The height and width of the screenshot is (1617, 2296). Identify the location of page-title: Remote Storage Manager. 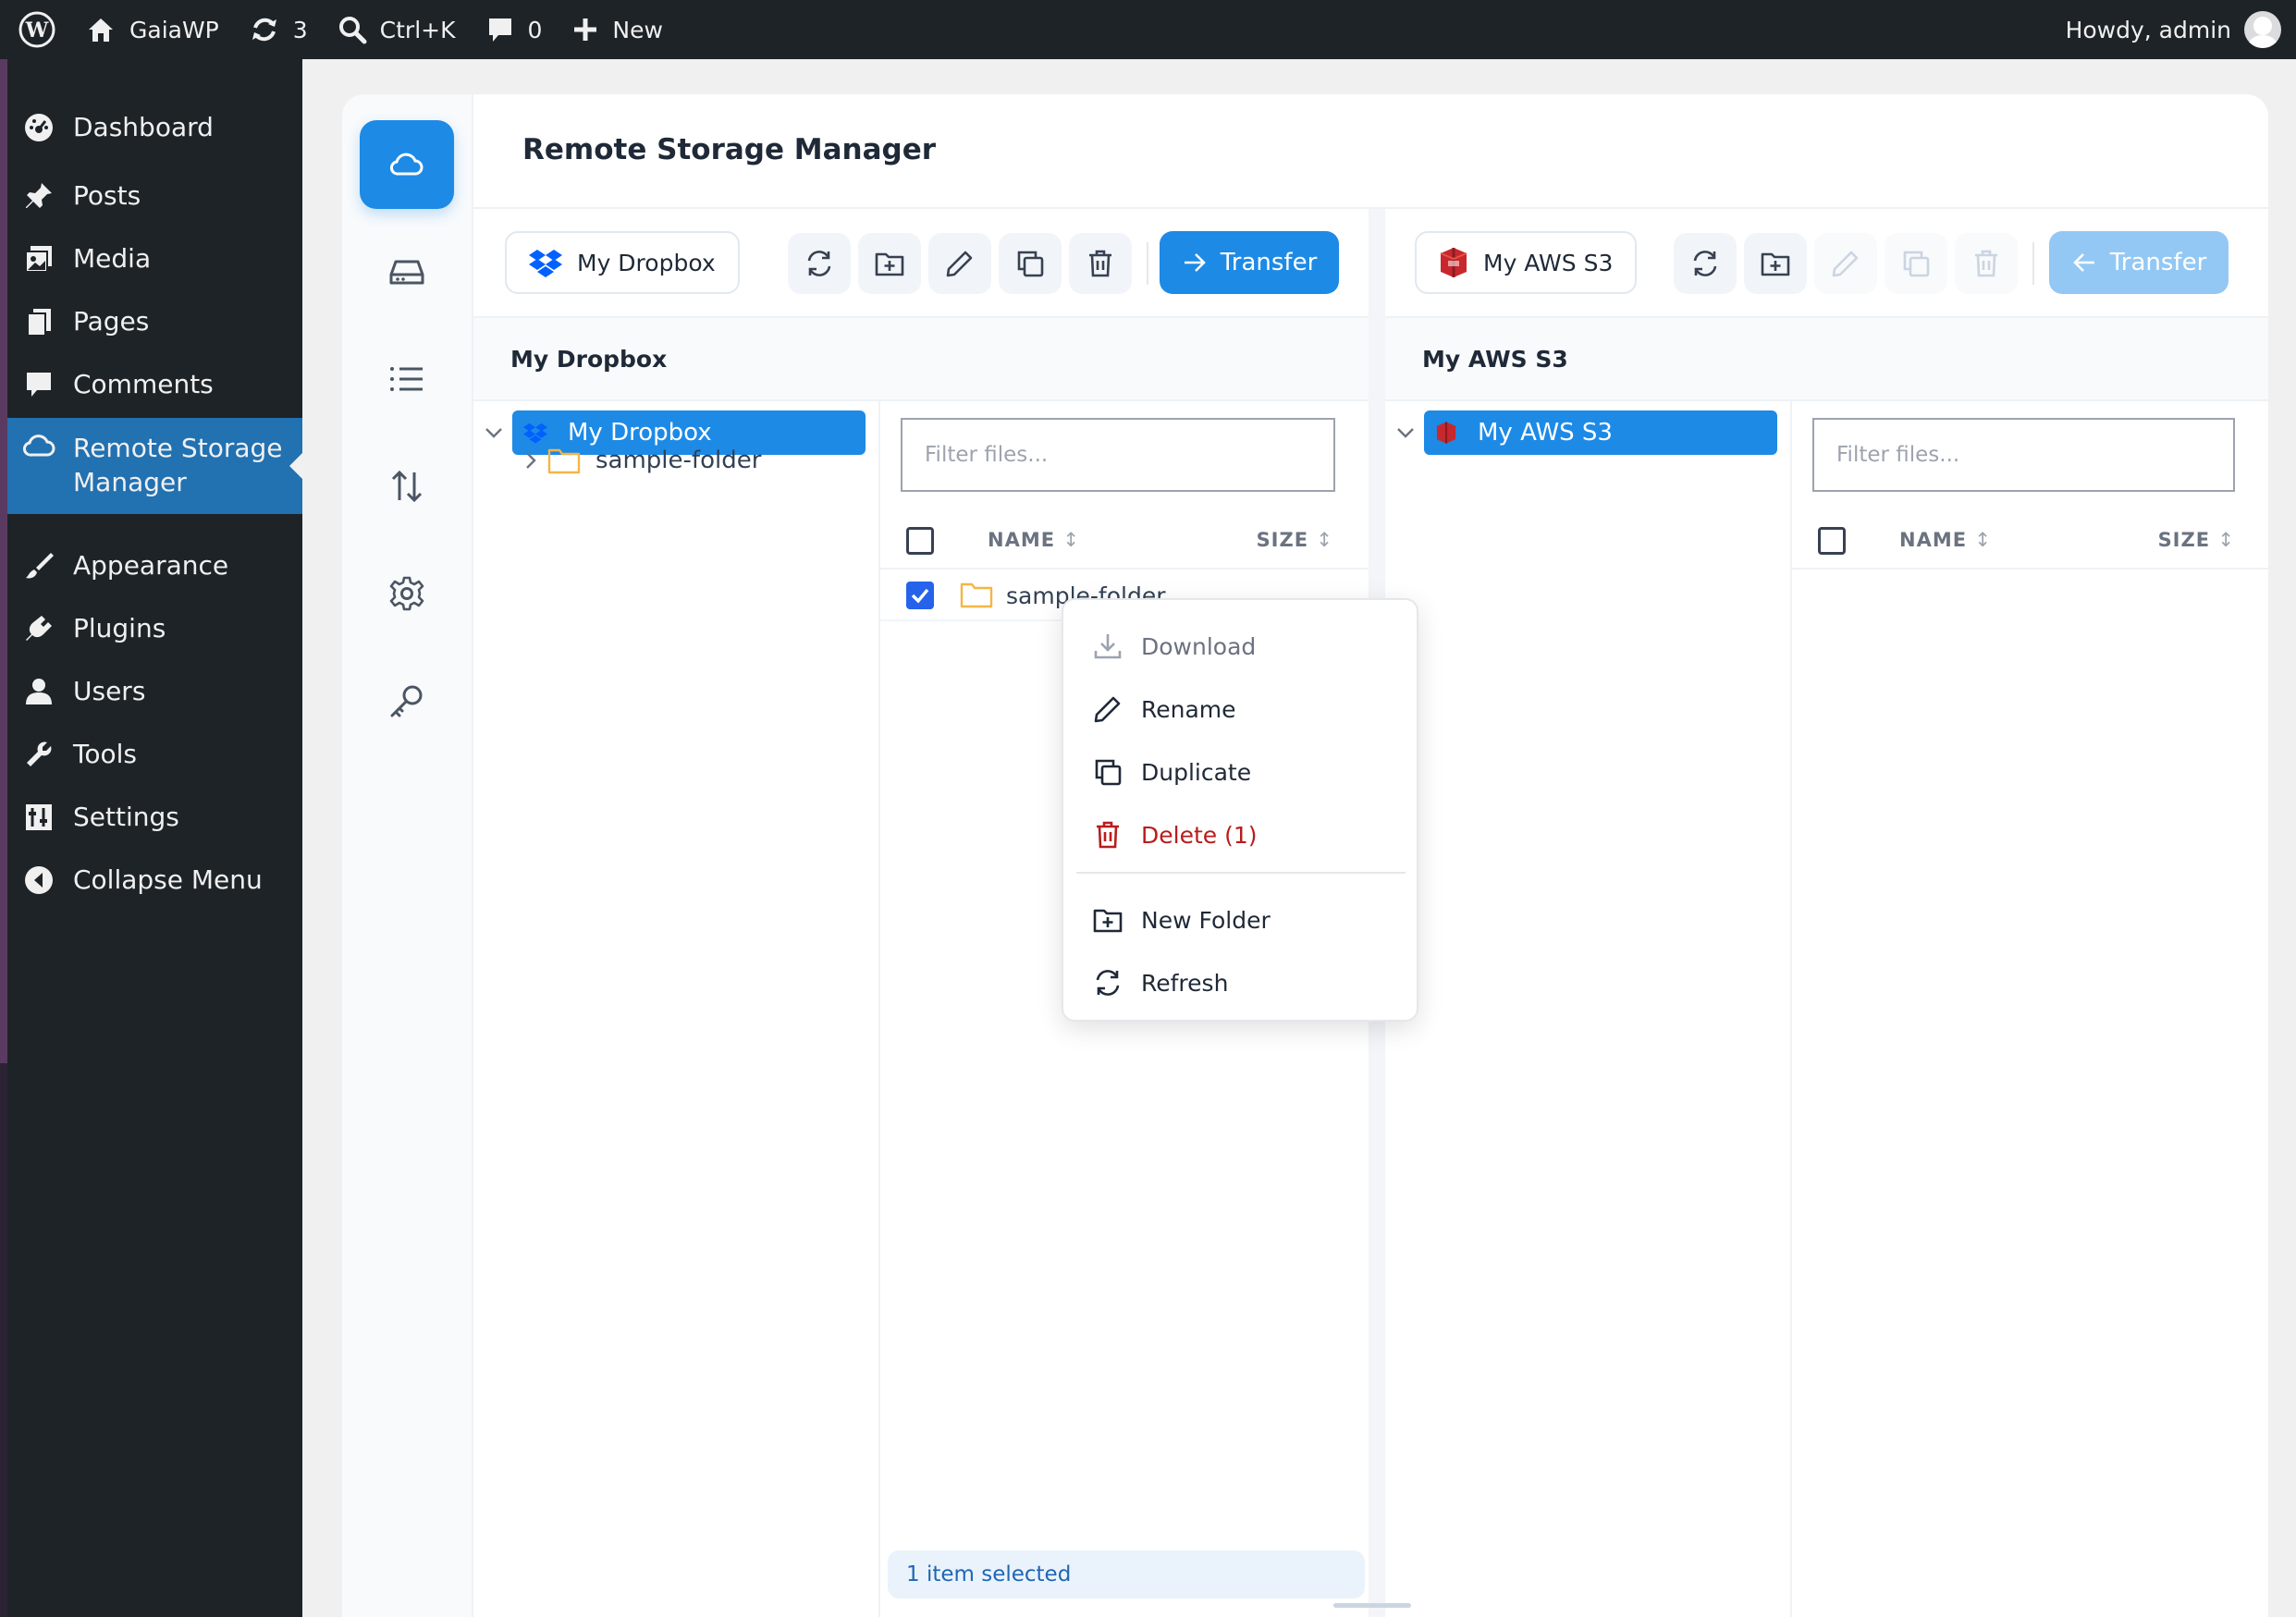
(729, 149).